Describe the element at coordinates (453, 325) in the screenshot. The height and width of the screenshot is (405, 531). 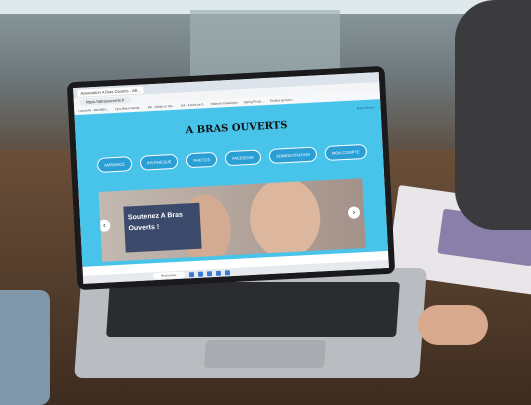
I see `hand` at that location.